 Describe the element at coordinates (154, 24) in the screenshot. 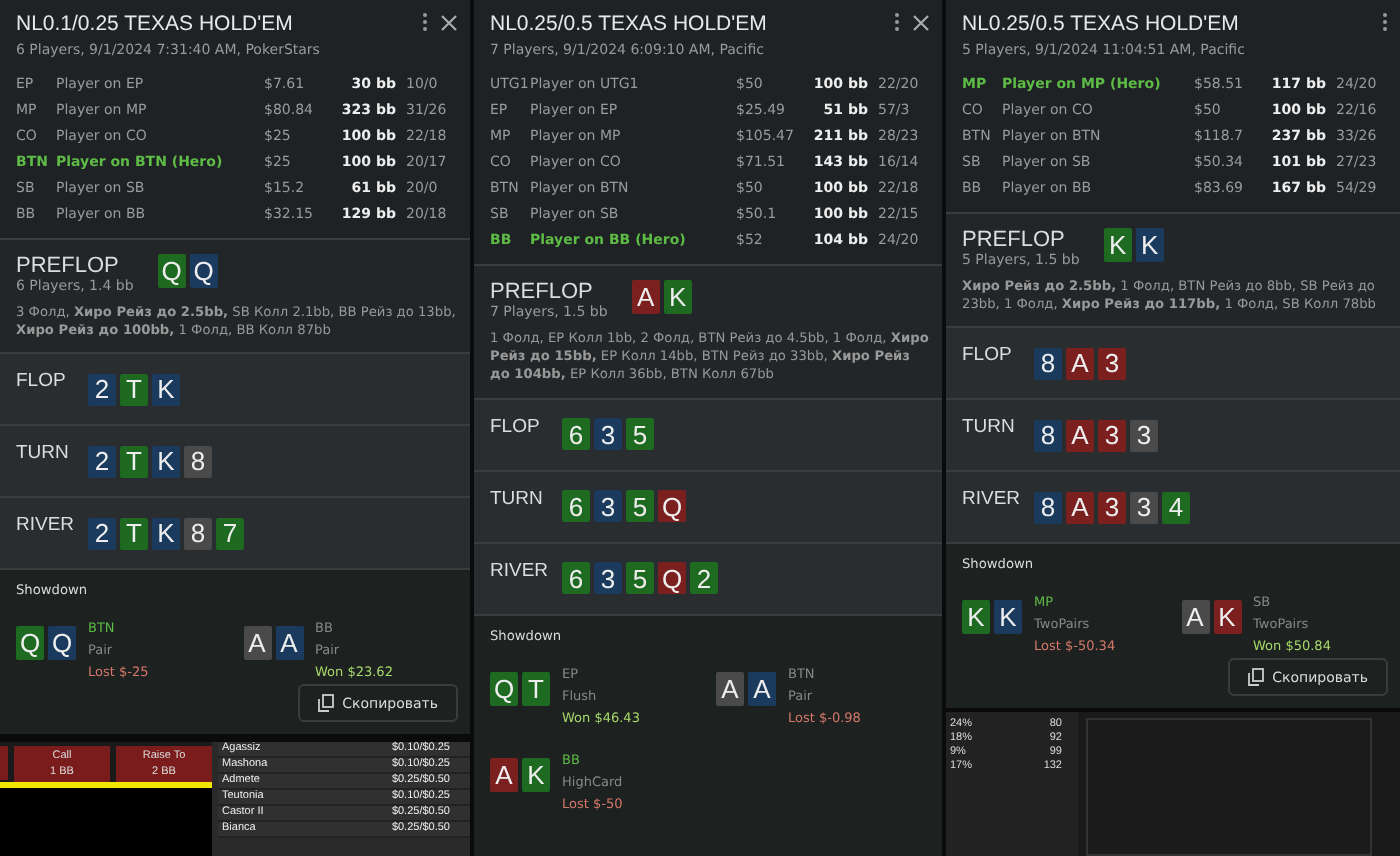

I see `hand-title: NL0.1/0.25 TEXAS HOLD'EM` at that location.